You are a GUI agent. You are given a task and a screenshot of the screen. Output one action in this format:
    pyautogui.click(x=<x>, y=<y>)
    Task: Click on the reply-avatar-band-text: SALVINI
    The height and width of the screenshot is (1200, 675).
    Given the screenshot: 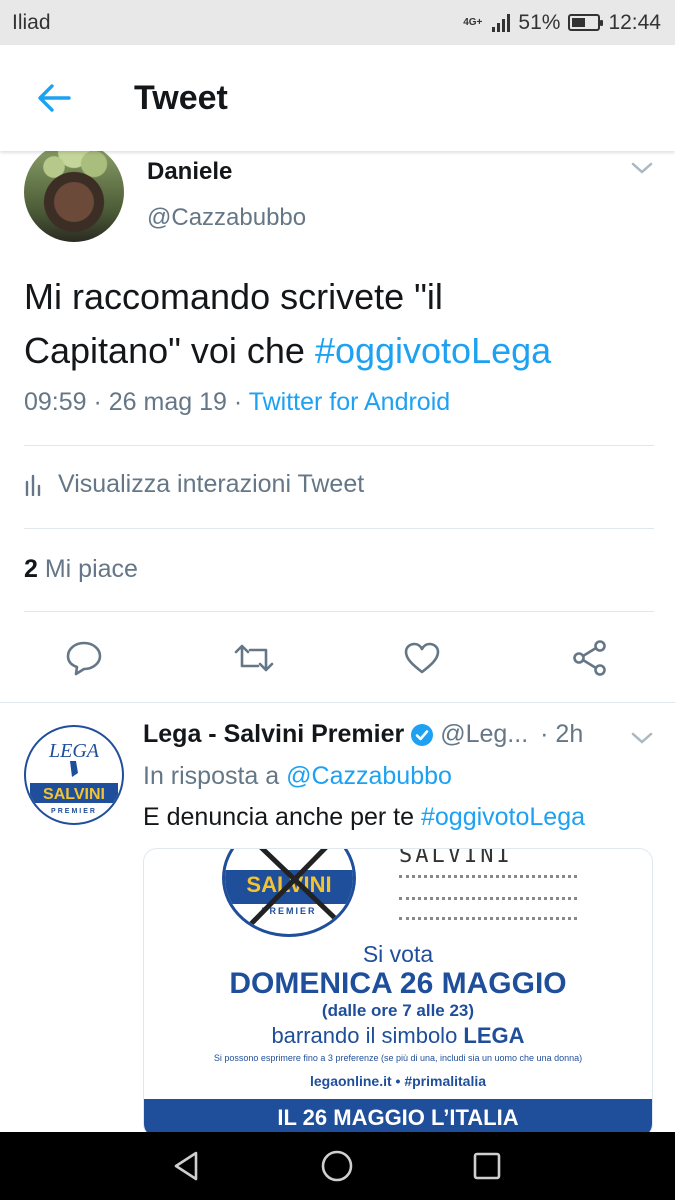 What is the action you would take?
    pyautogui.click(x=74, y=794)
    